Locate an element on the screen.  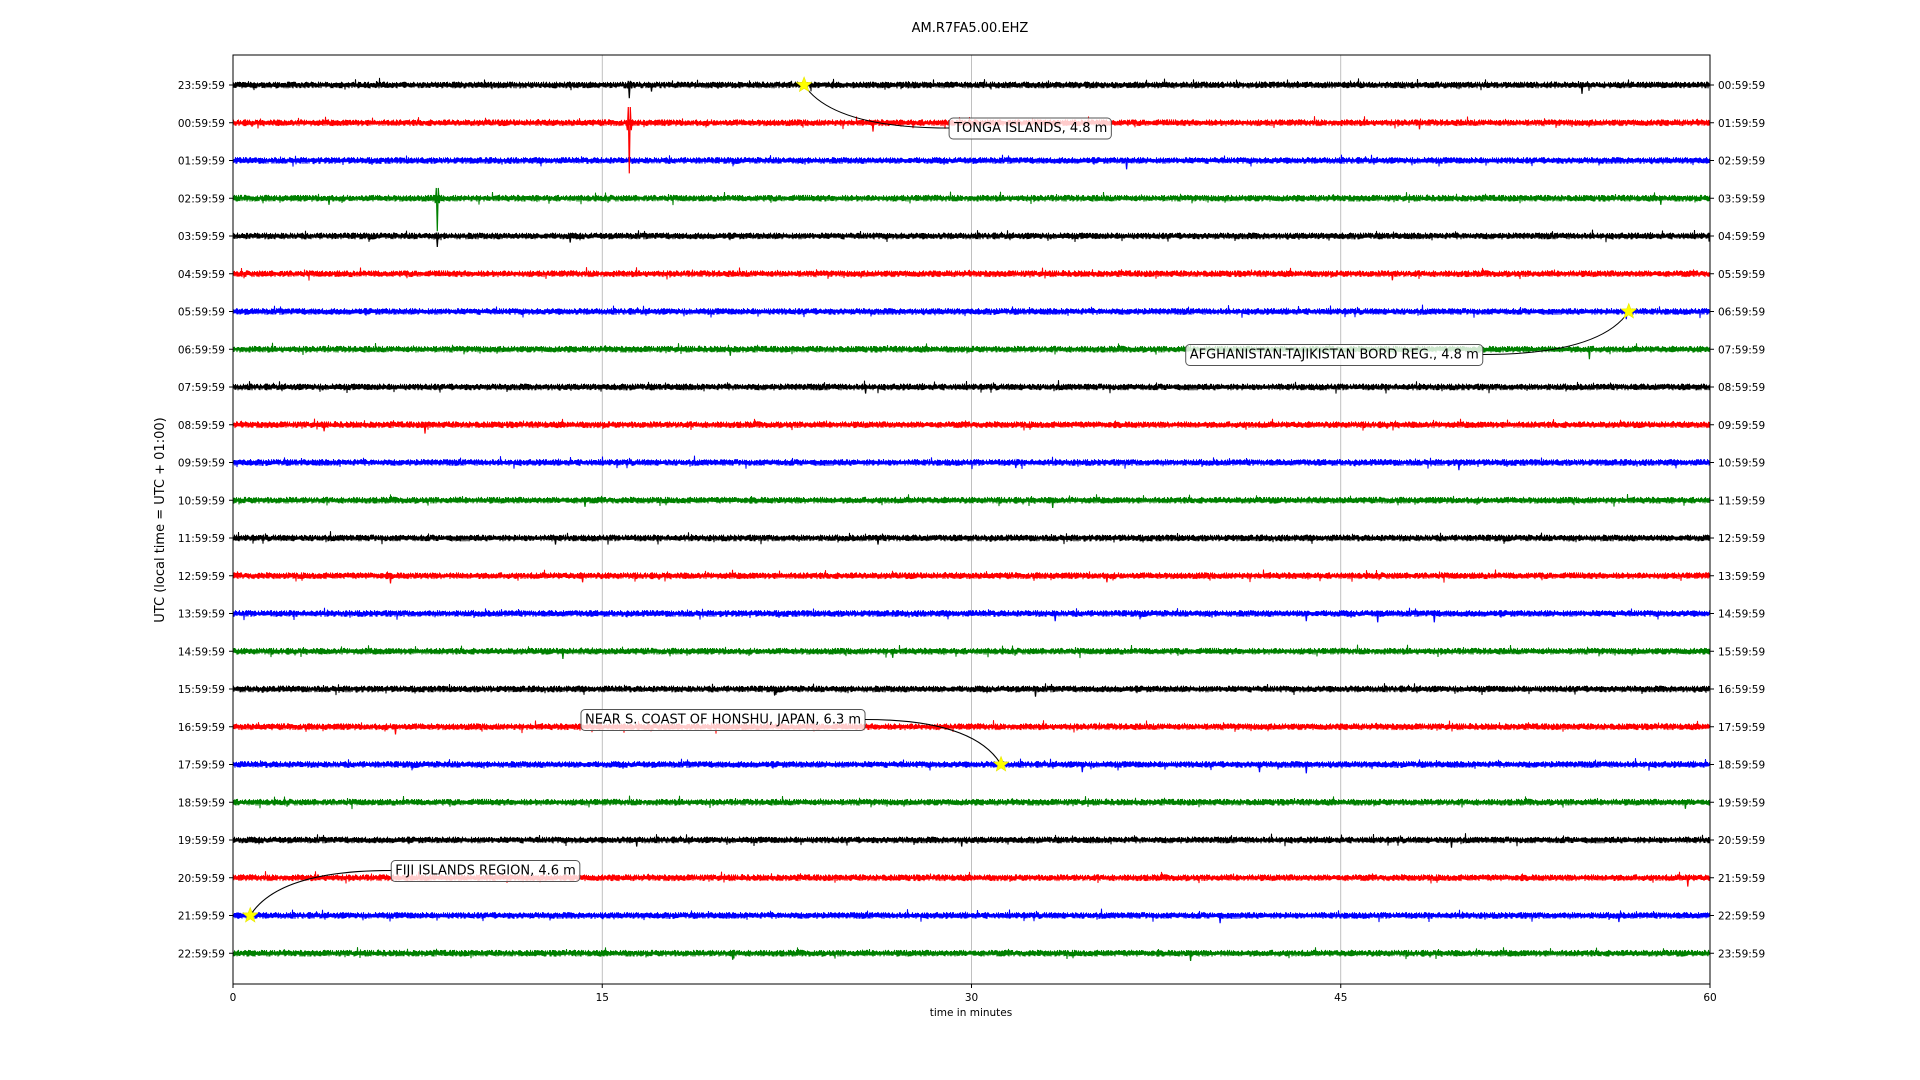
right-tick-label: 23:59:59 is located at coordinates (1741, 954).